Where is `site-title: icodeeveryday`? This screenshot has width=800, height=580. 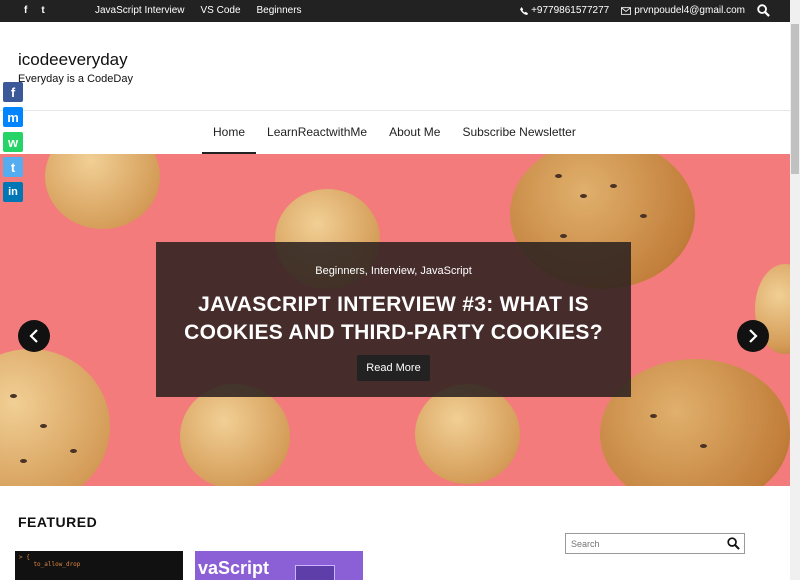 site-title: icodeeveryday is located at coordinates (75, 60).